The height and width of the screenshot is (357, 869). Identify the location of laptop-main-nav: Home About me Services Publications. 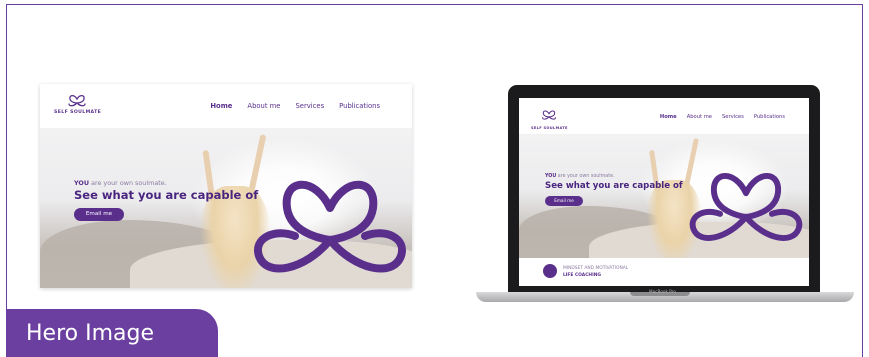
(722, 117).